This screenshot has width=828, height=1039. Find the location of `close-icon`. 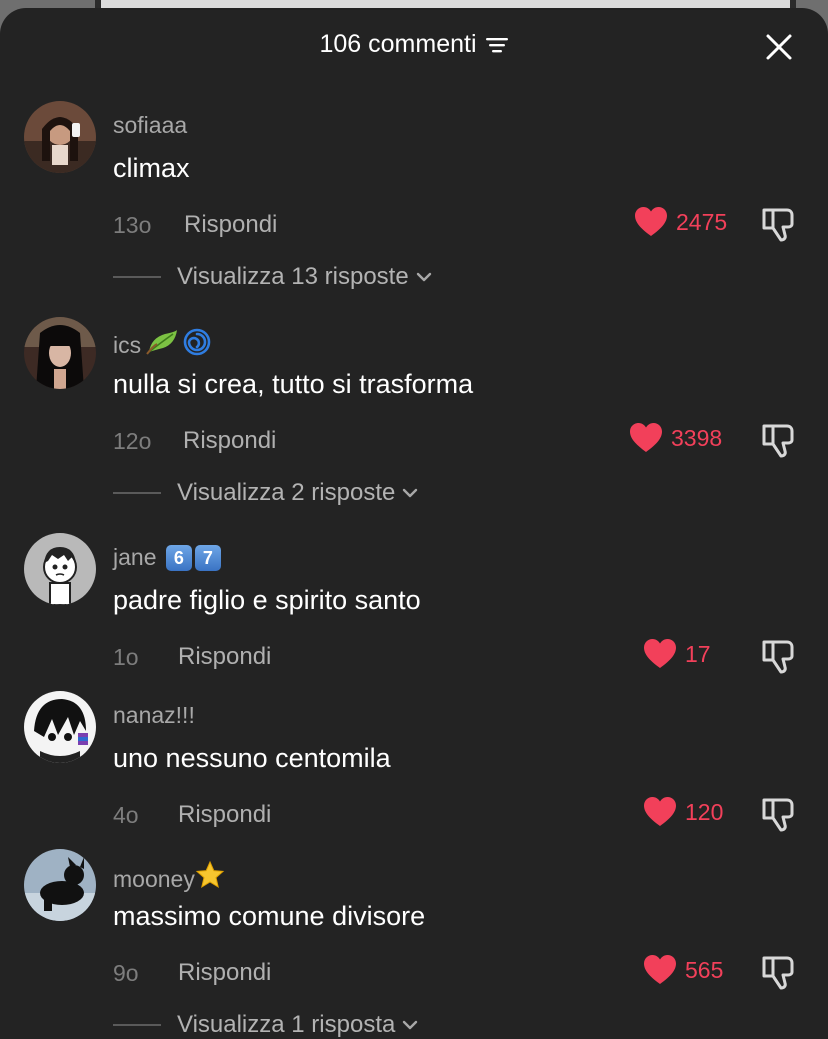

close-icon is located at coordinates (779, 47).